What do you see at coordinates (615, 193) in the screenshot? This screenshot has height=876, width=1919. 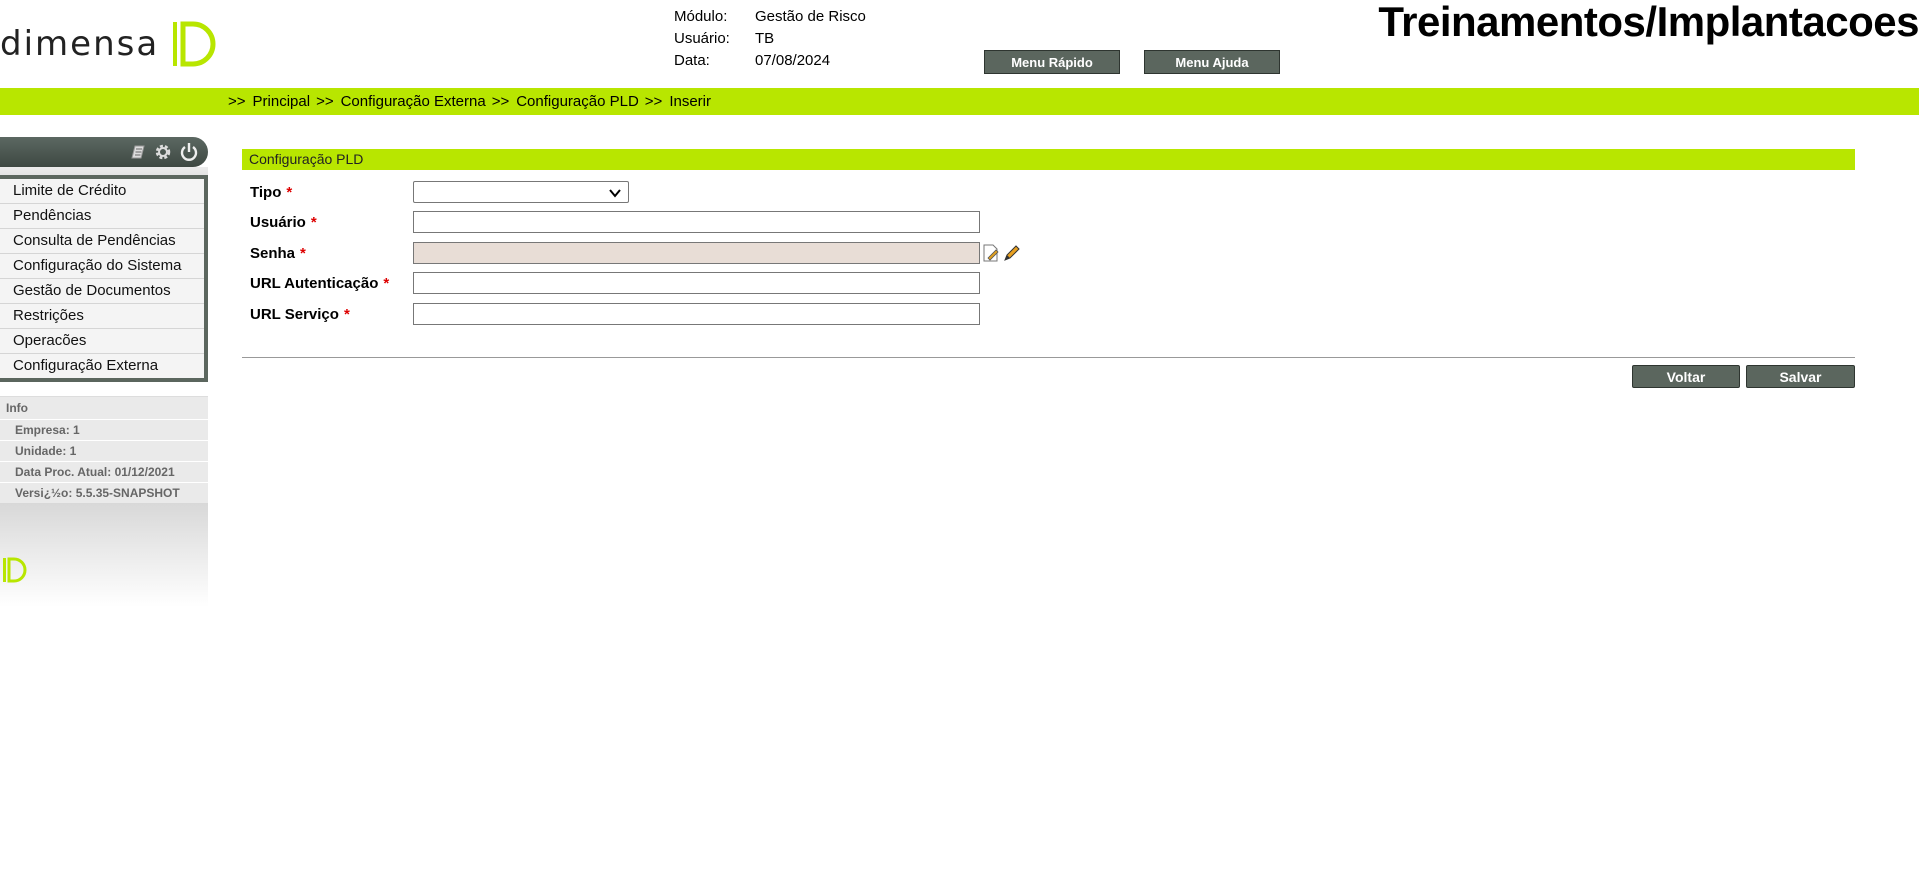 I see `chevron-down-icon` at bounding box center [615, 193].